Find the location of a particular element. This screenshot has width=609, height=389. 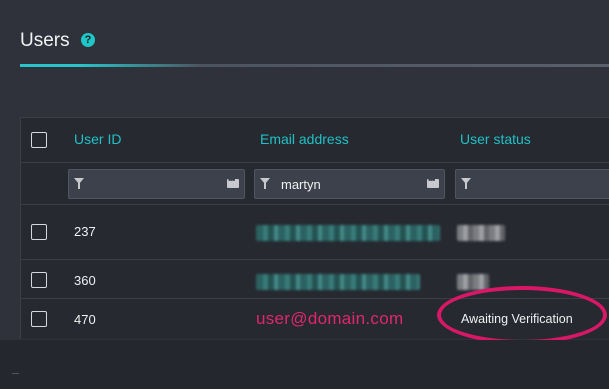

filter-row: martyn is located at coordinates (315, 183).